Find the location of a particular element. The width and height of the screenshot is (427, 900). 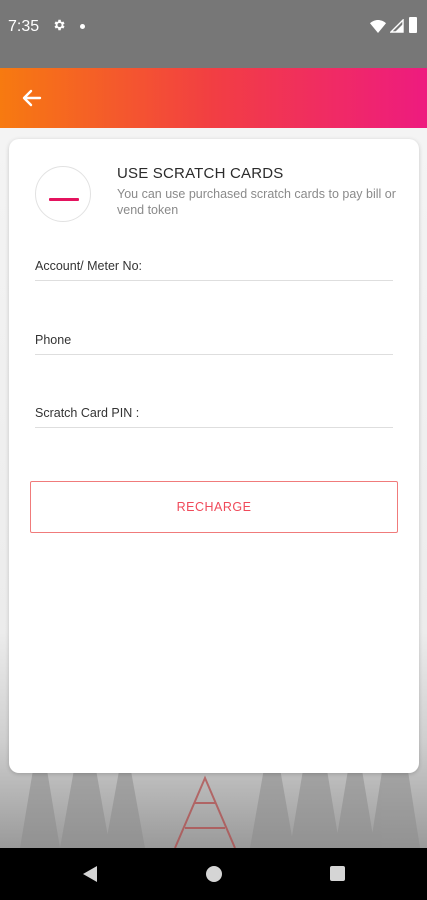

account-meter-field: Account/ Meter No: is located at coordinates (214, 268).